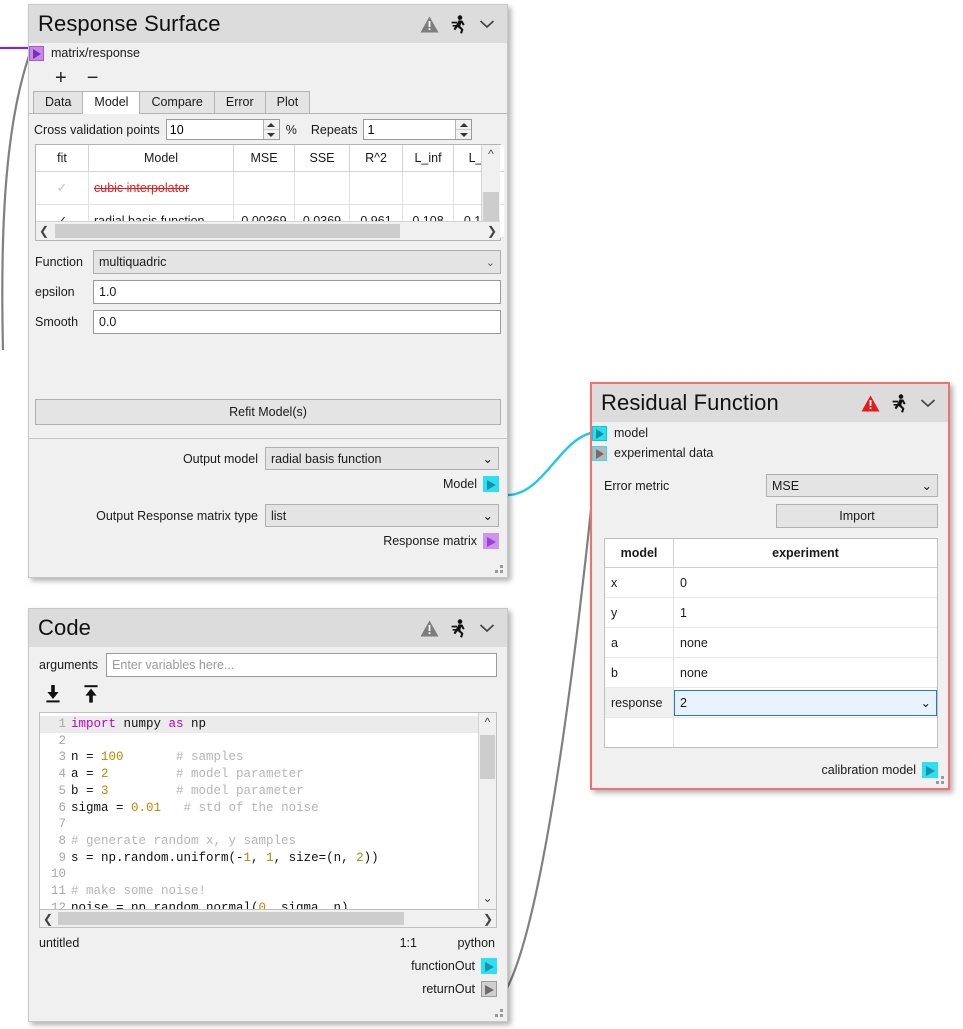 This screenshot has width=963, height=1029. Describe the element at coordinates (382, 458) in the screenshot. I see `output-model-select: radial basis function ⌄` at that location.